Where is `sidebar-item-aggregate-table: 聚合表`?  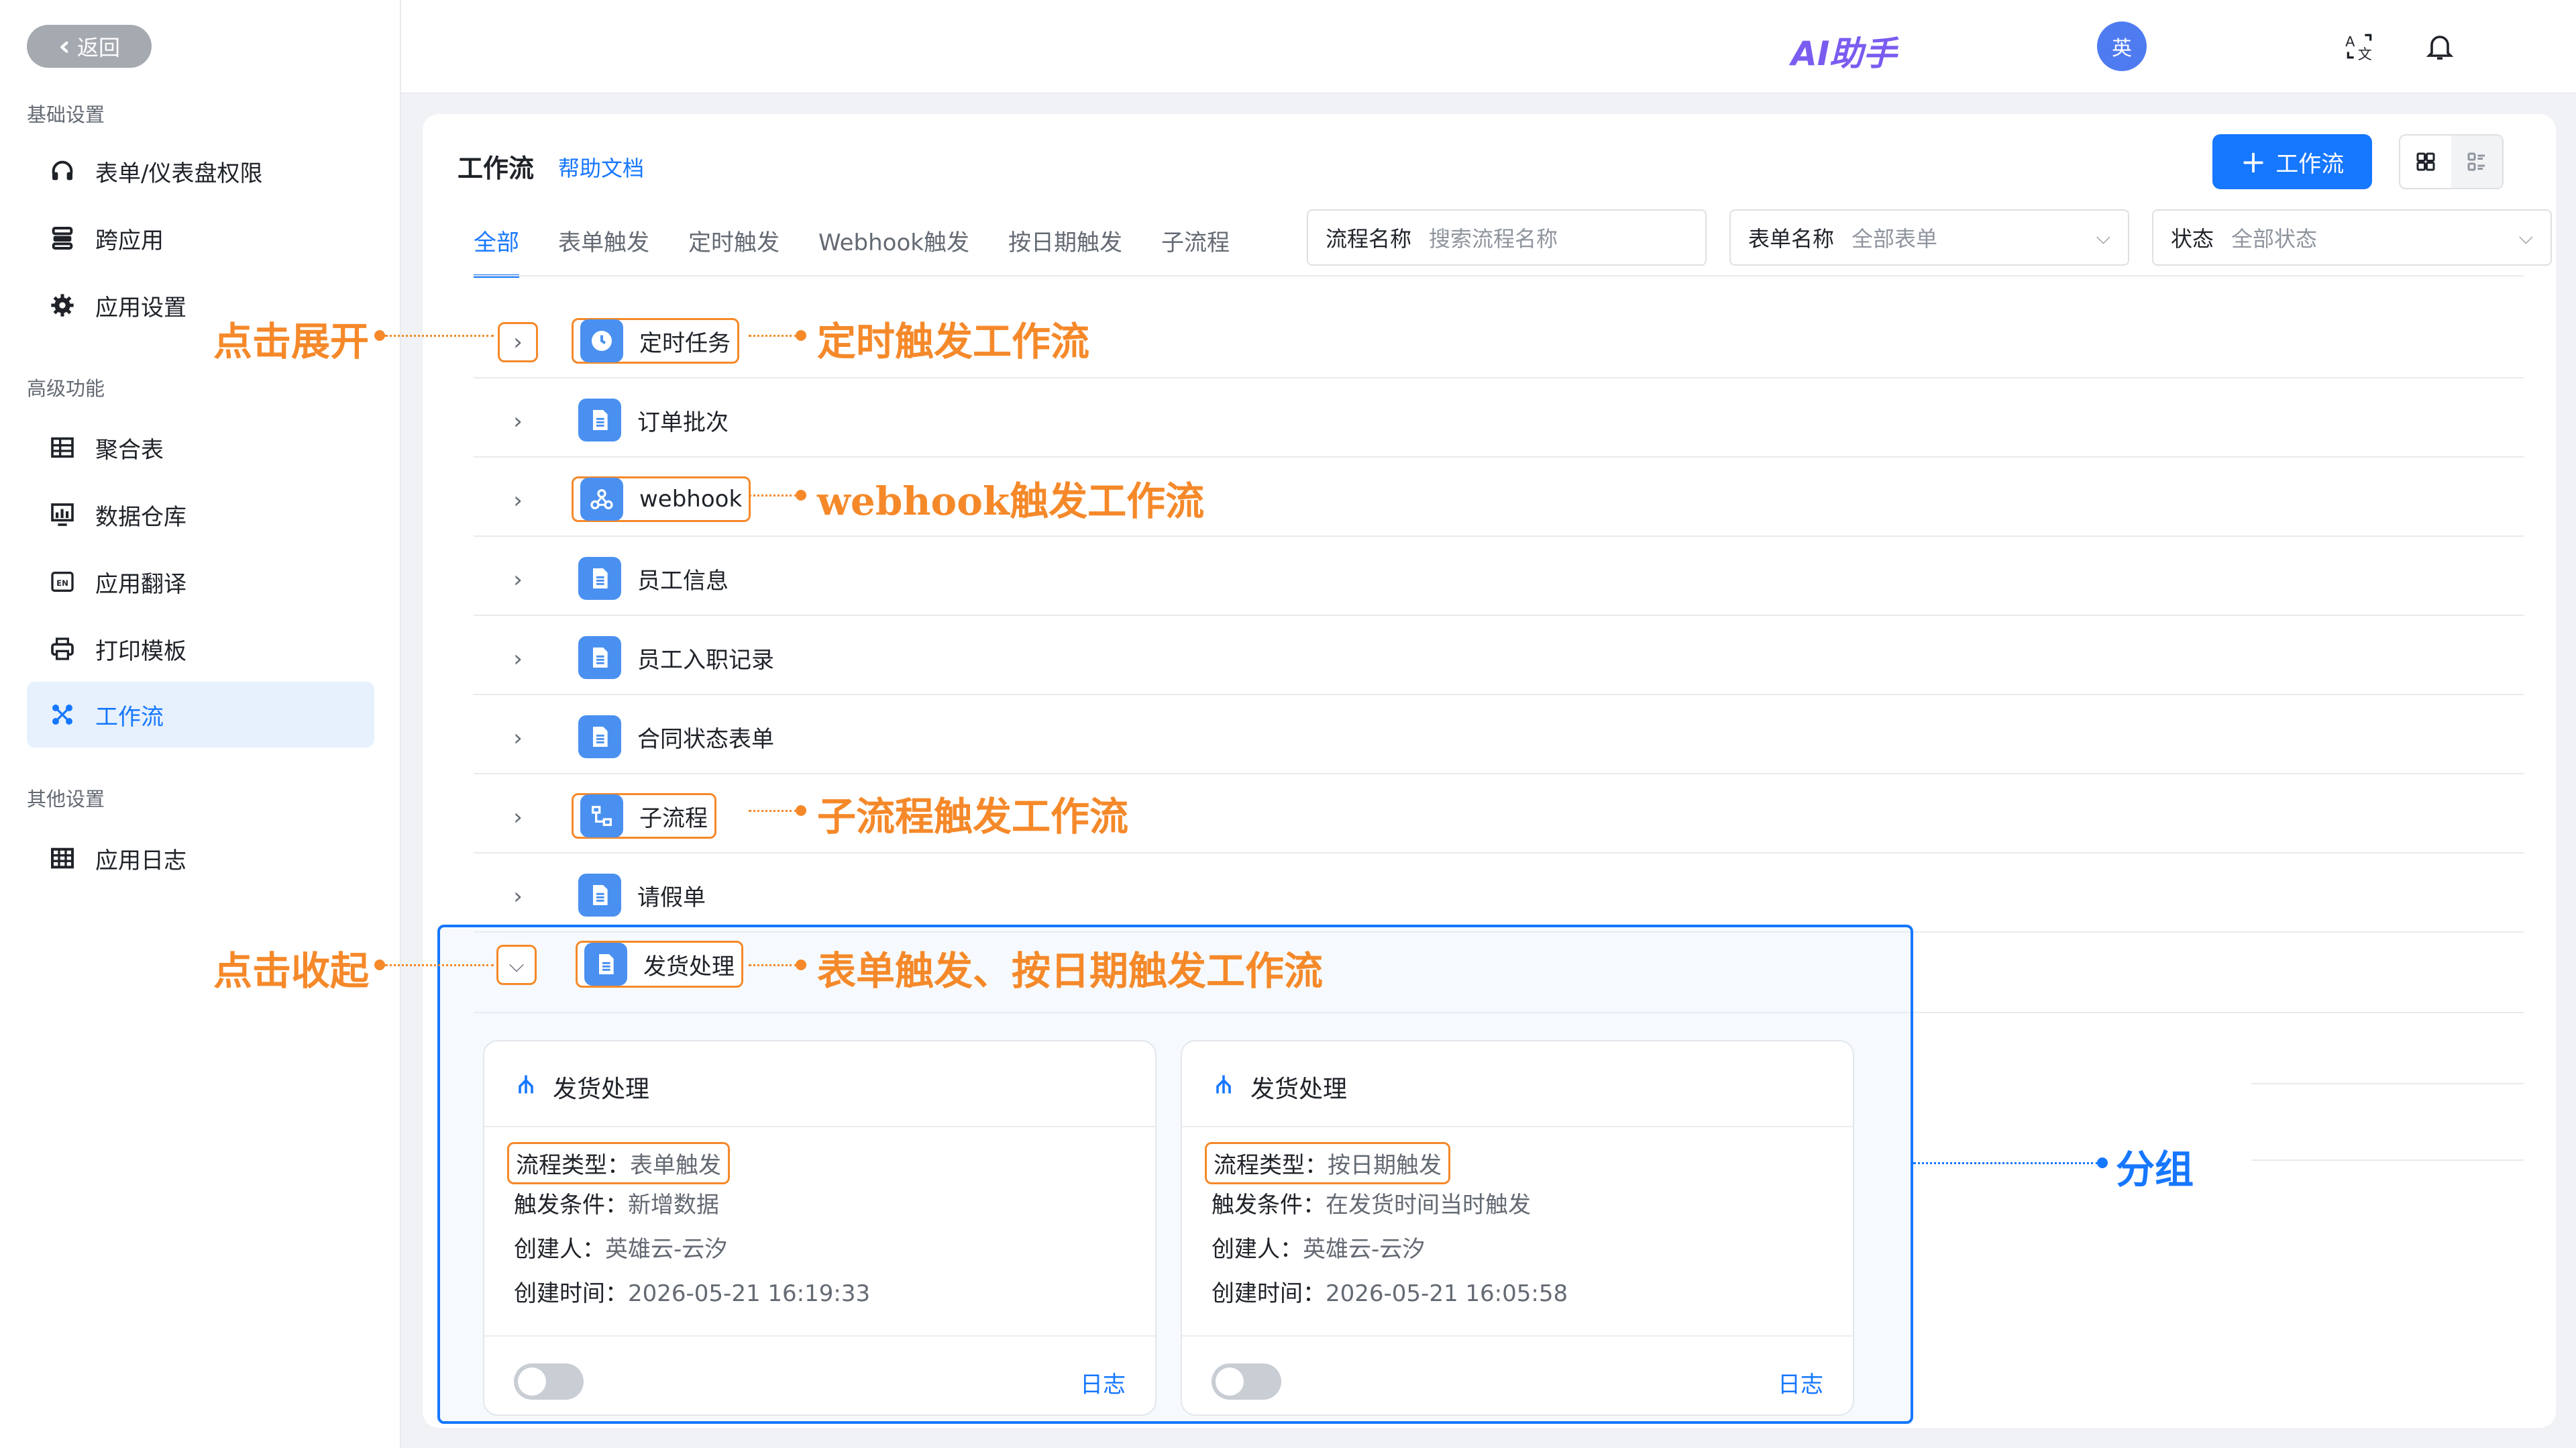
sidebar-item-aggregate-table: 聚合表 is located at coordinates (200, 448).